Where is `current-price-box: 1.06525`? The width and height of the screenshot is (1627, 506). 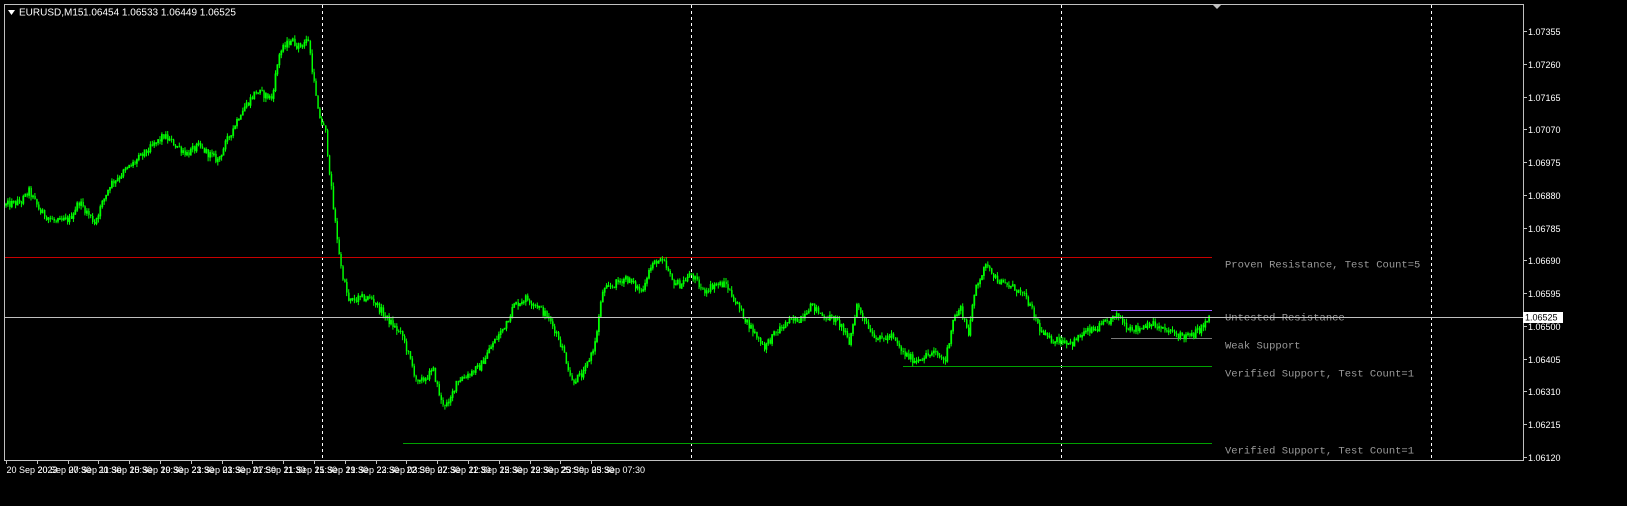 current-price-box: 1.06525 is located at coordinates (1543, 317).